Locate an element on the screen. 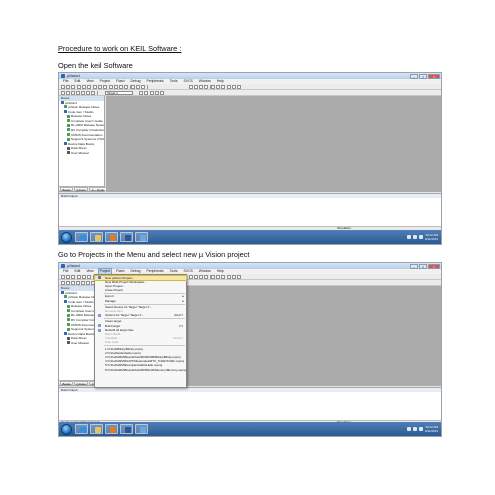 This screenshot has width=495, height=495. project-menu-item: Stop build is located at coordinates (140, 342).